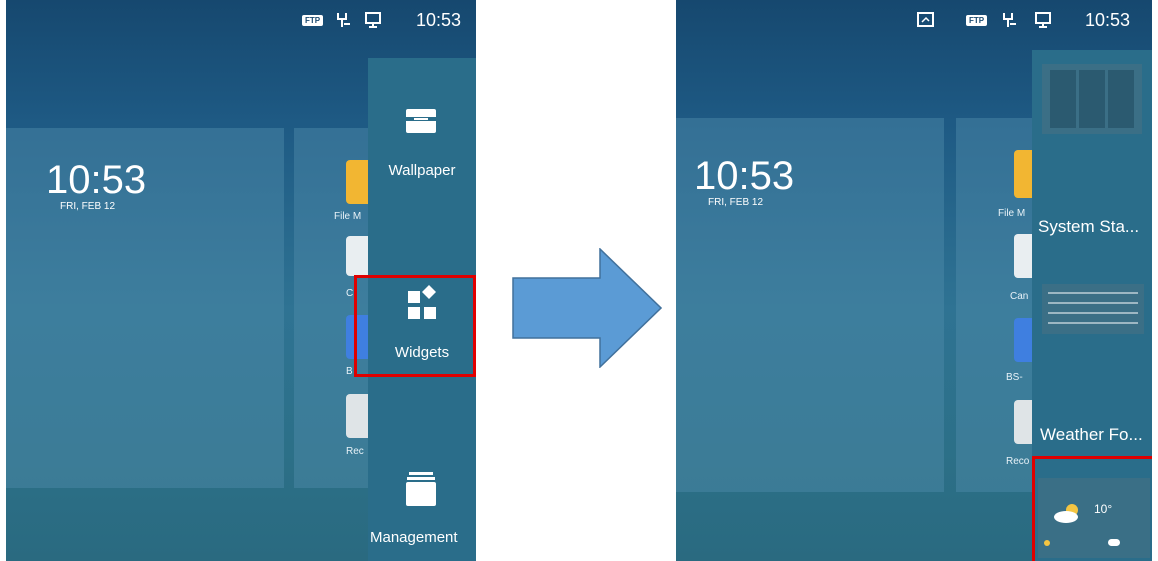 Image resolution: width=1158 pixels, height=561 pixels. I want to click on system-info-widget-preview, so click(1093, 309).